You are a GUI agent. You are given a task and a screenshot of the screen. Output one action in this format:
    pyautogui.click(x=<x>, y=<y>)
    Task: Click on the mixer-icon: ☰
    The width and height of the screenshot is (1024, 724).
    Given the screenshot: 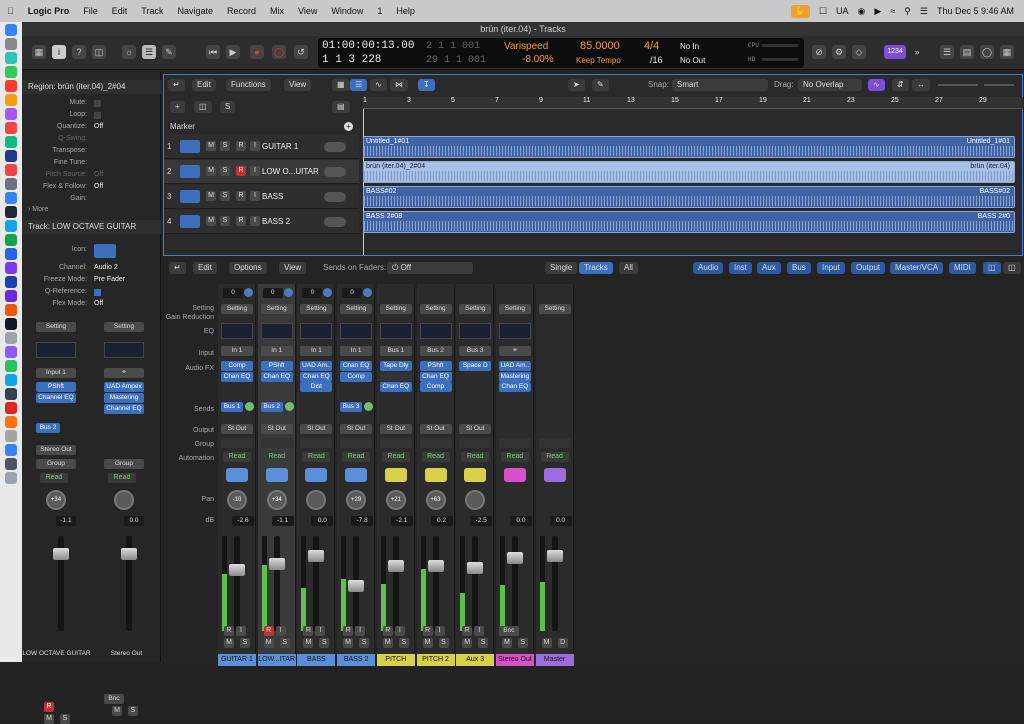 What is the action you would take?
    pyautogui.click(x=149, y=52)
    